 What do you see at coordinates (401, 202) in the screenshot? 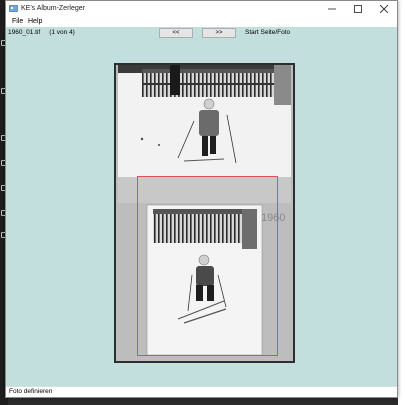
I see `desktop-right-strip` at bounding box center [401, 202].